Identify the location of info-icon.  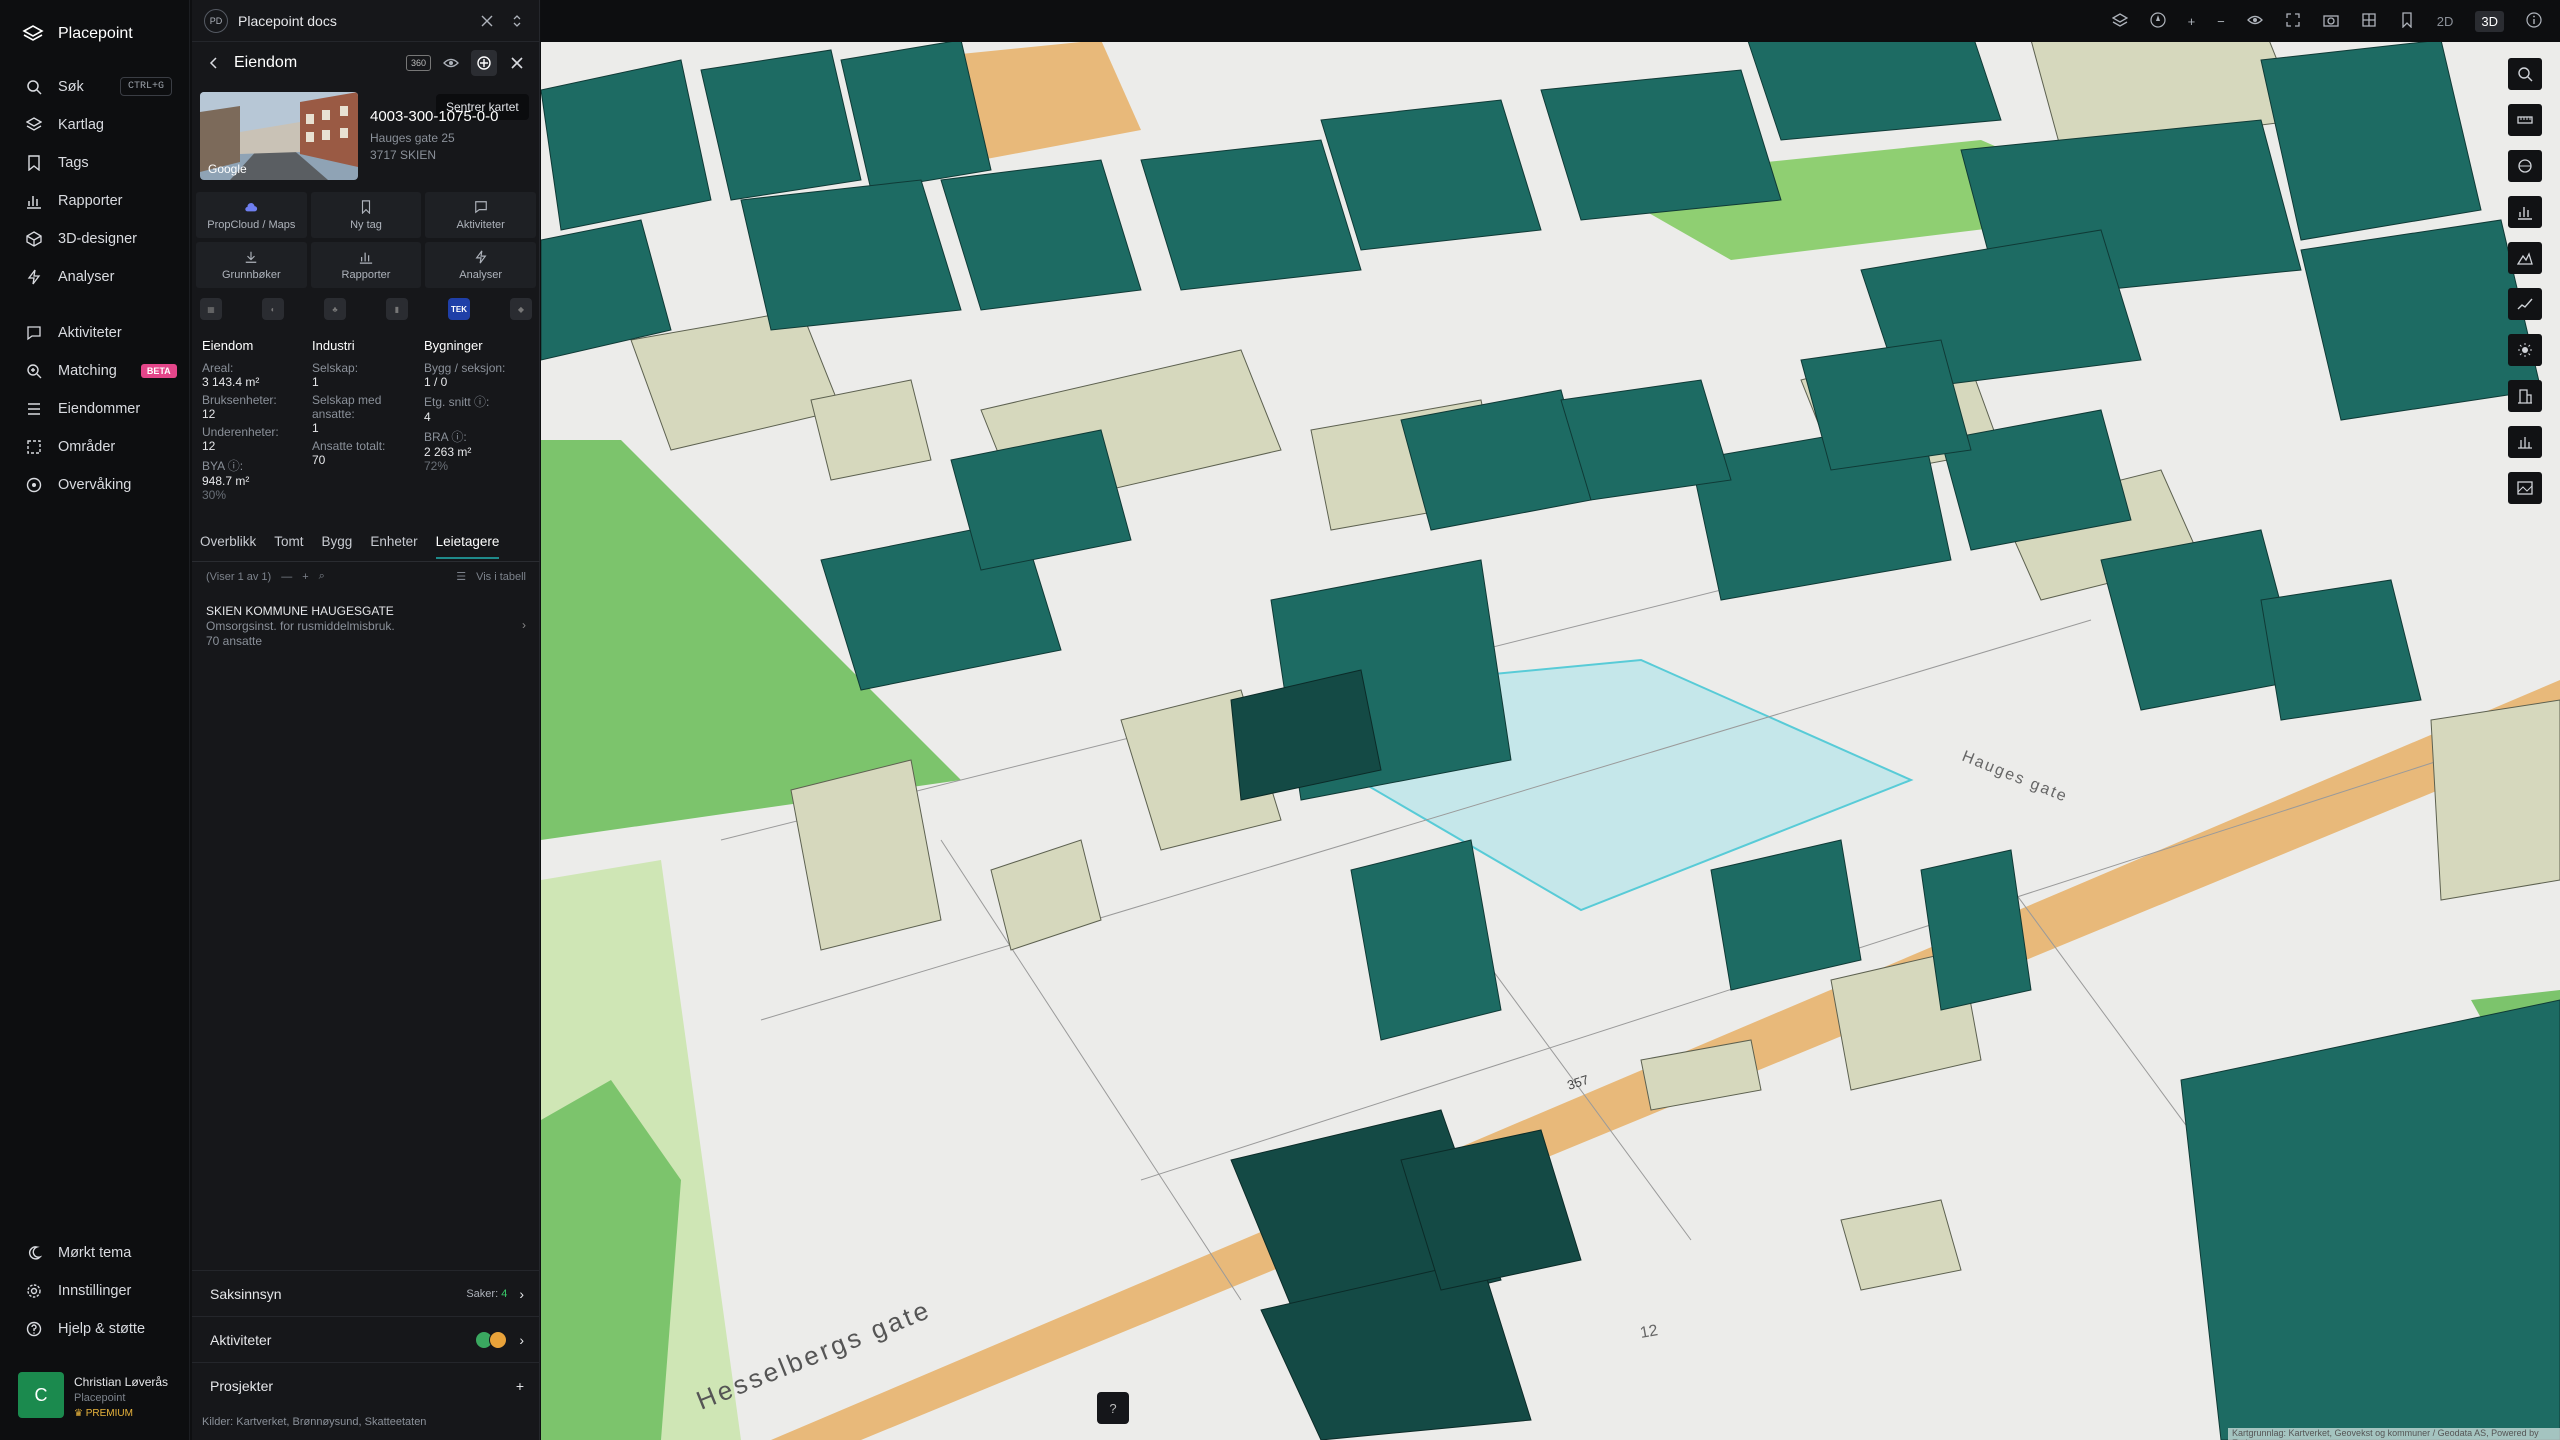
(2534, 21).